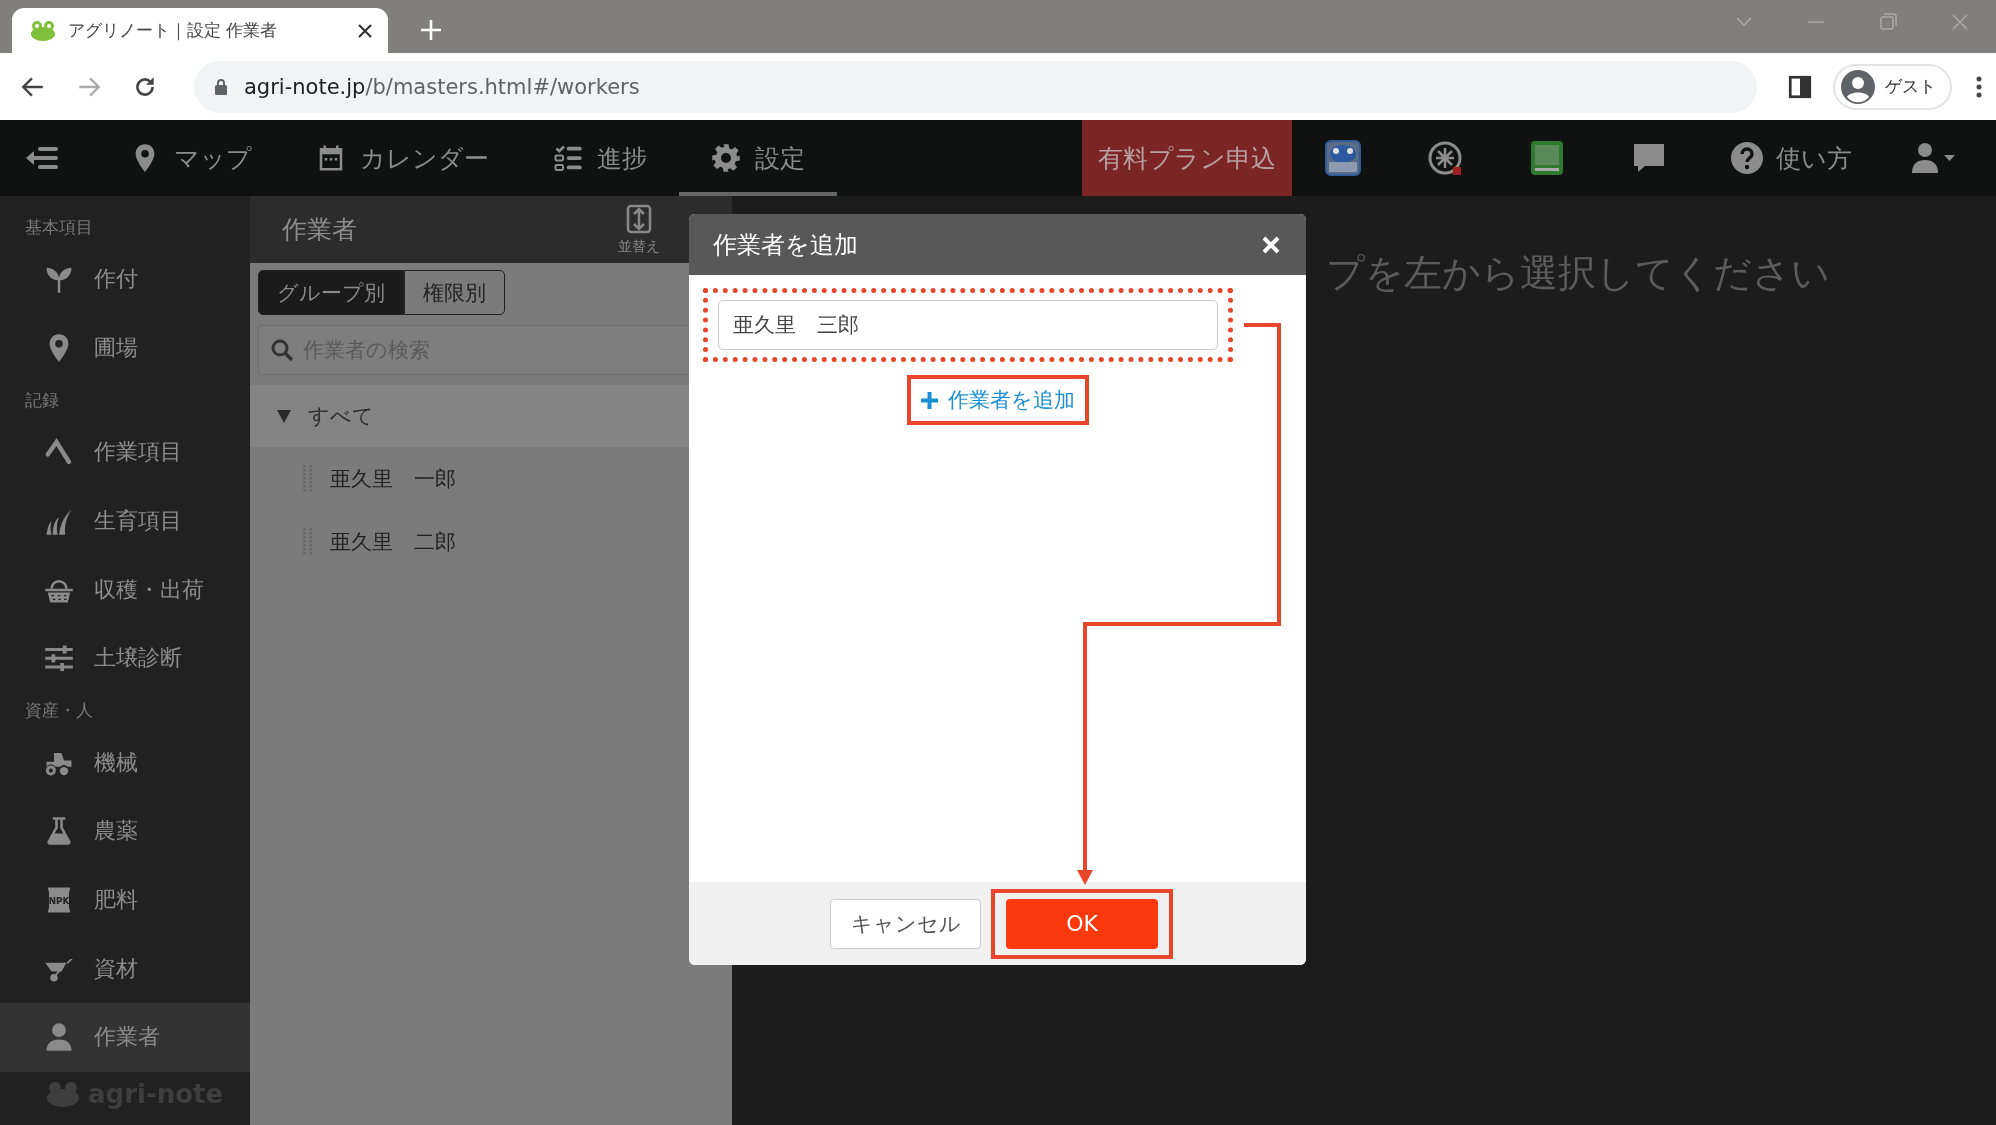  What do you see at coordinates (365, 30) in the screenshot?
I see `close-icon` at bounding box center [365, 30].